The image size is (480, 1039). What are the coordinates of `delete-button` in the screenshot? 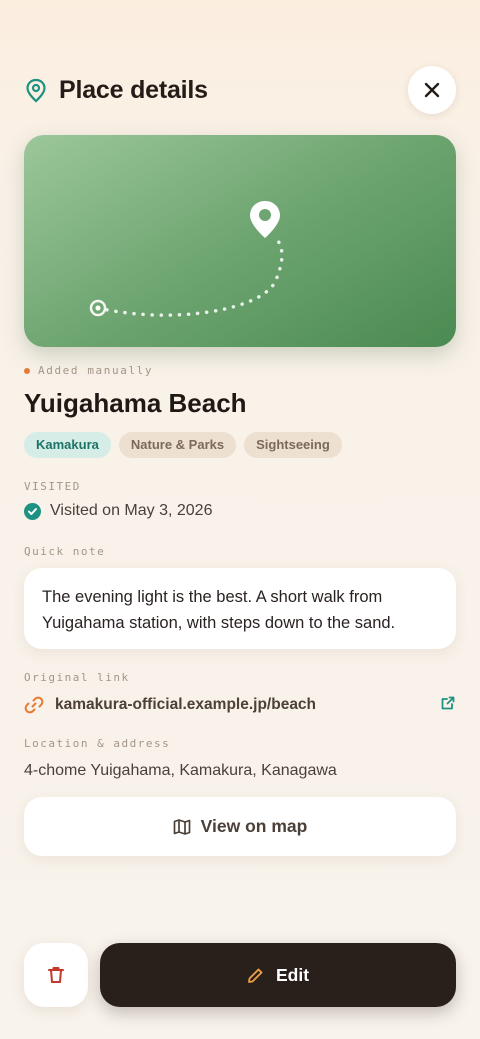 It's located at (56, 975).